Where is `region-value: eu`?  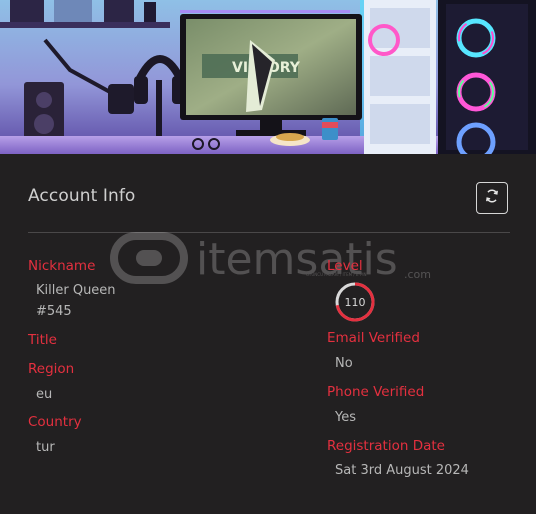 region-value: eu is located at coordinates (44, 394).